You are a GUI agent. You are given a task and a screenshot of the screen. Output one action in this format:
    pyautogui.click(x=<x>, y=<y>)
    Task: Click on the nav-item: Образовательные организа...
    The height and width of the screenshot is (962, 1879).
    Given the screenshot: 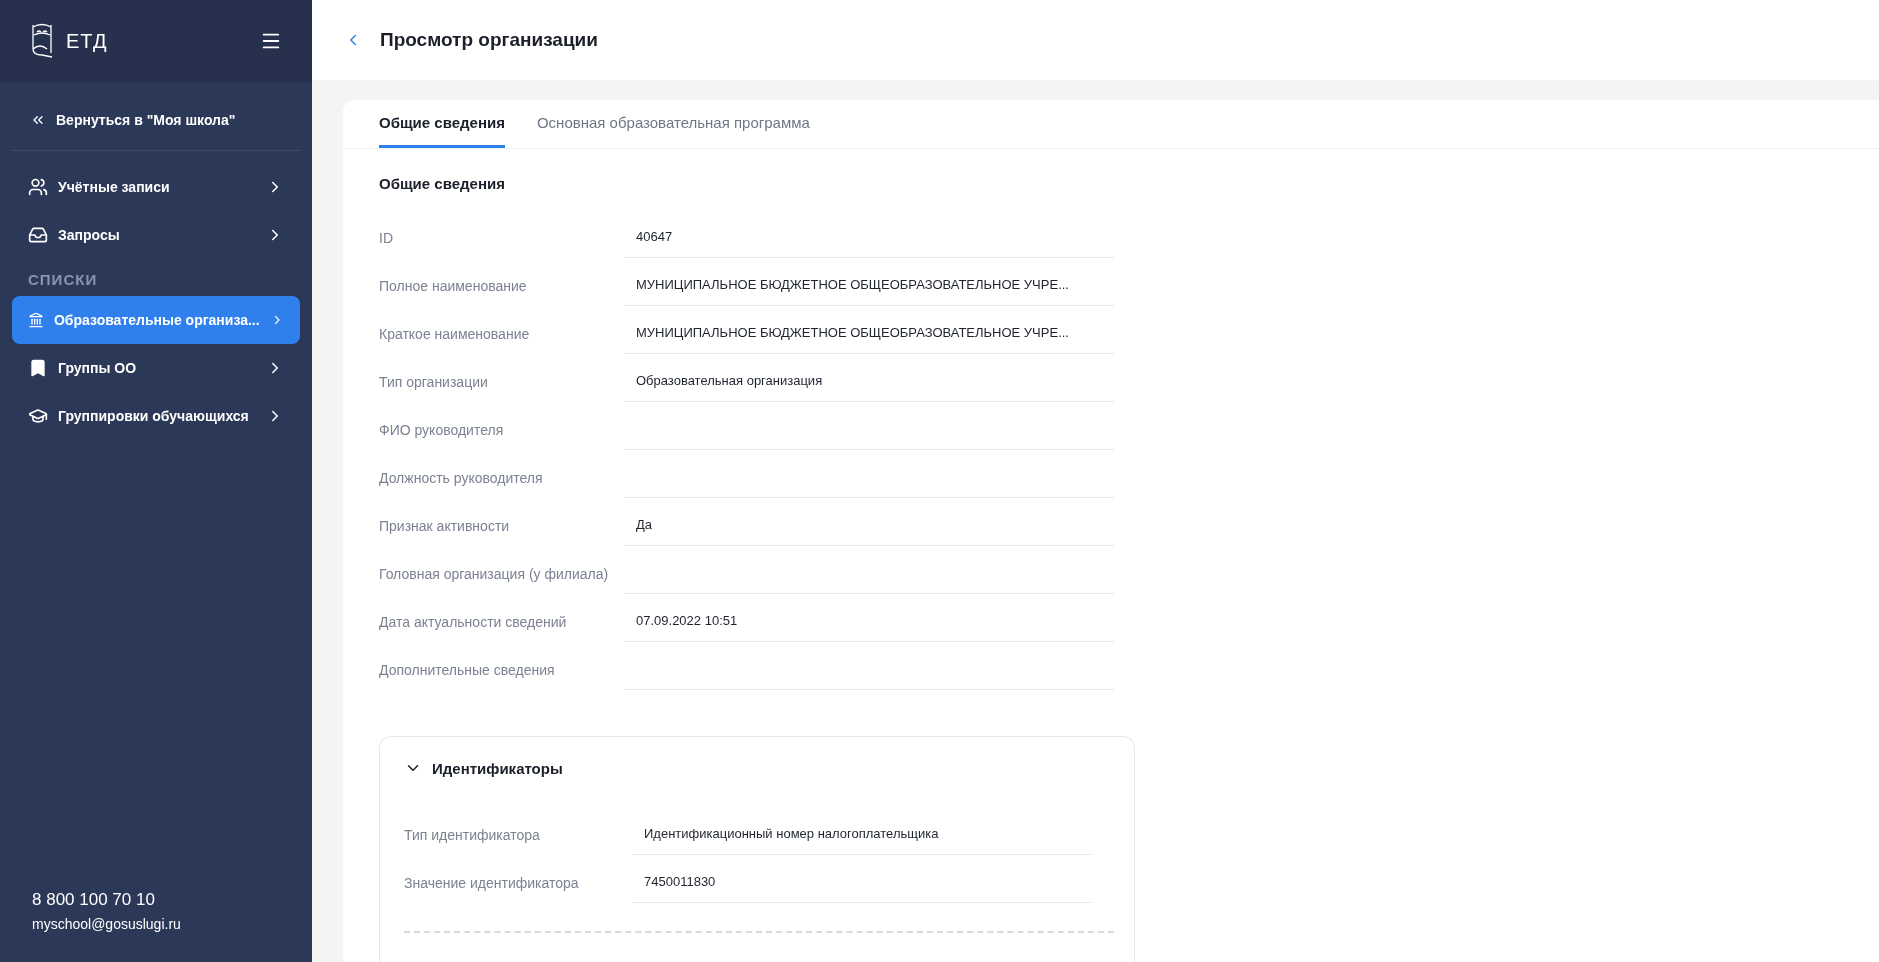 What is the action you would take?
    pyautogui.click(x=156, y=320)
    